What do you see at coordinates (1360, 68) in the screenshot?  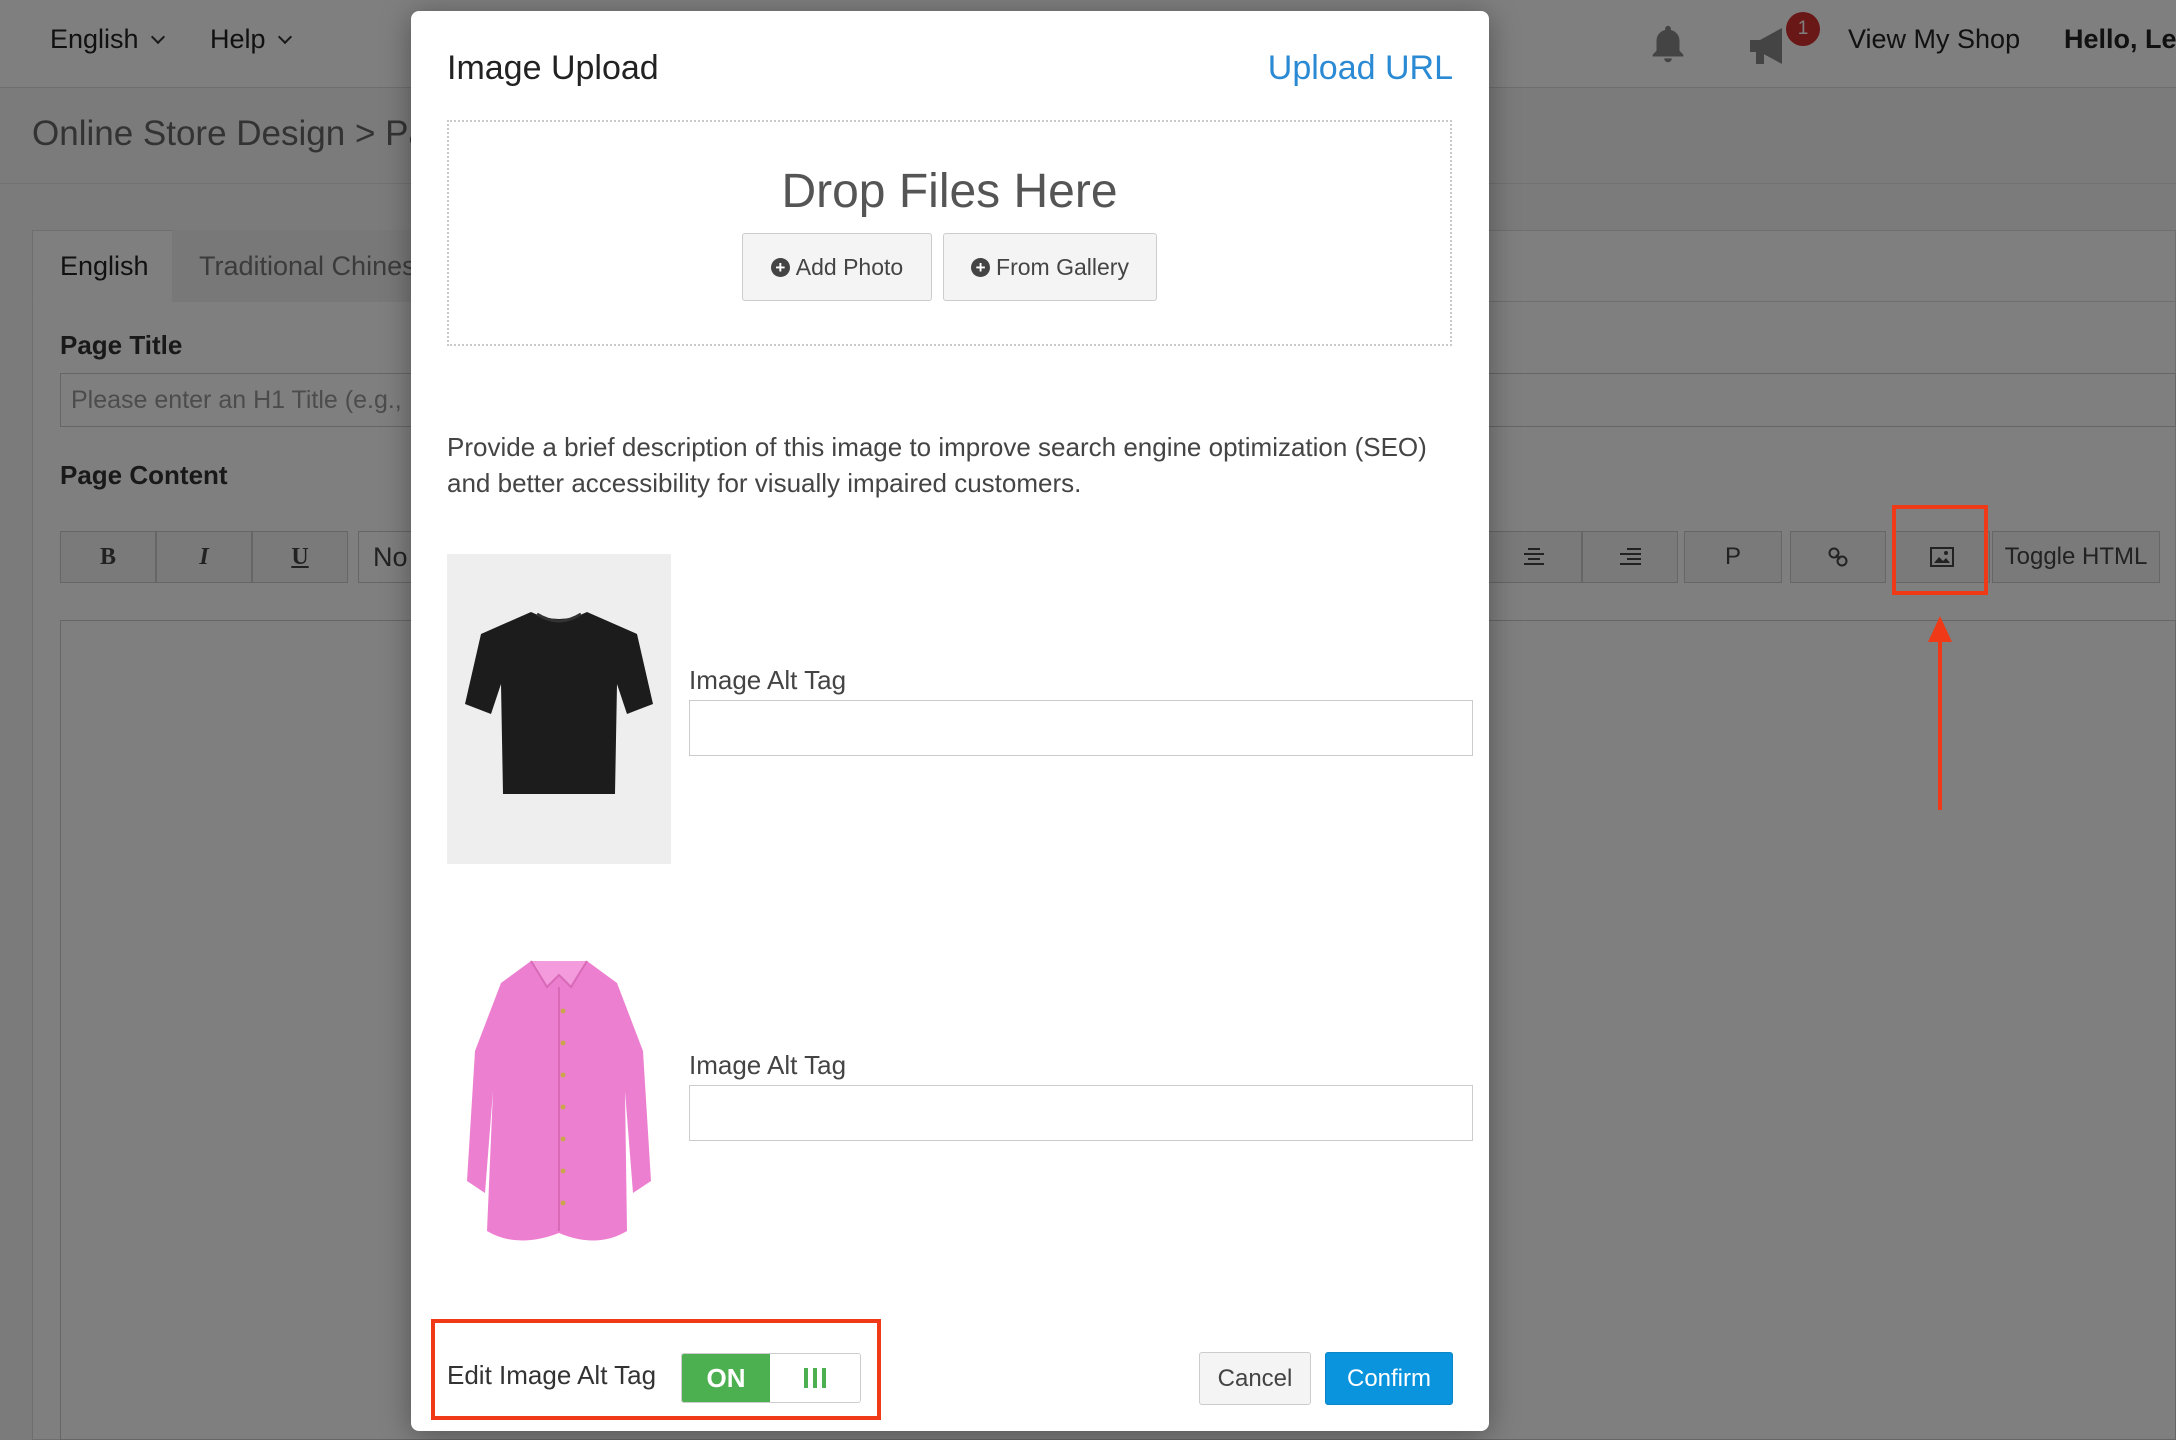 I see `upload-url-link: Upload URL` at bounding box center [1360, 68].